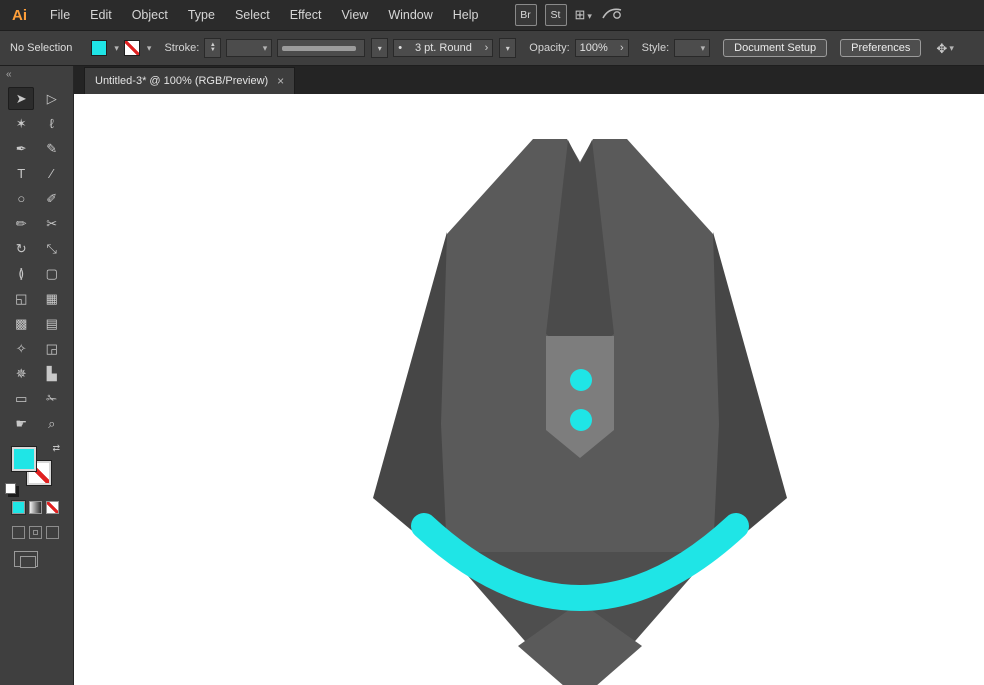  I want to click on mouse-right-wing, so click(750, 396).